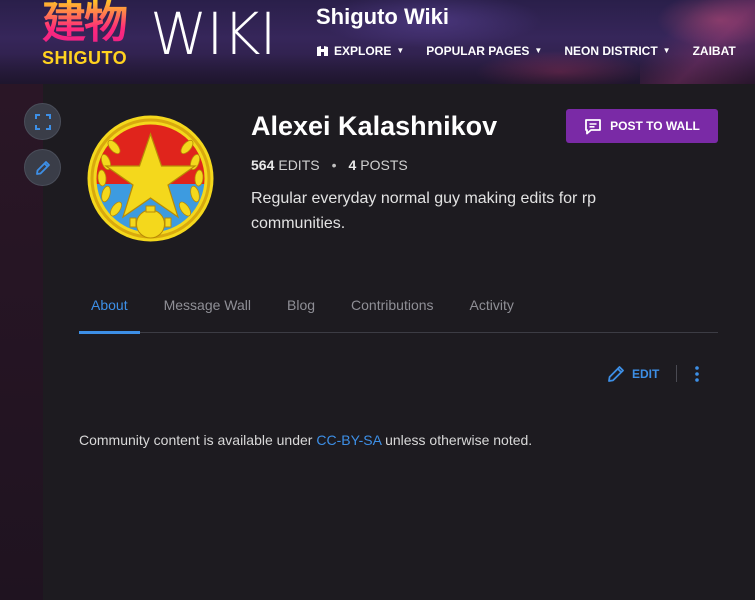 This screenshot has height=600, width=755. I want to click on user-avatar, so click(150, 178).